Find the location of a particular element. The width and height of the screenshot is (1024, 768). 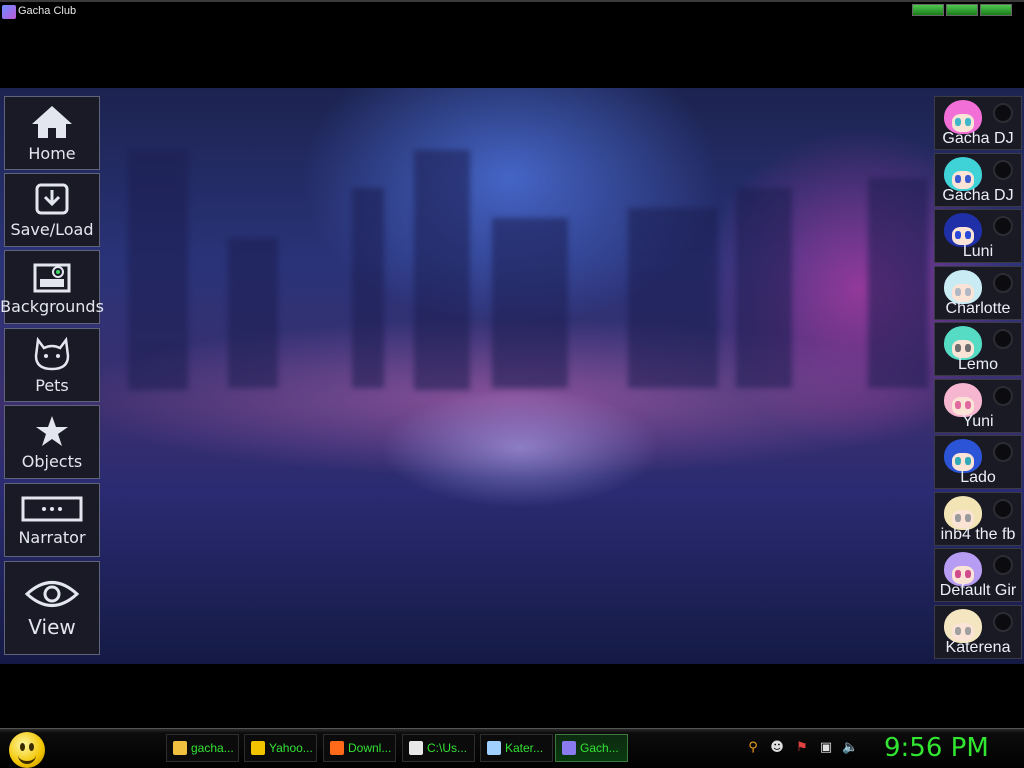

character-slot: inb4 the fb is located at coordinates (978, 518).